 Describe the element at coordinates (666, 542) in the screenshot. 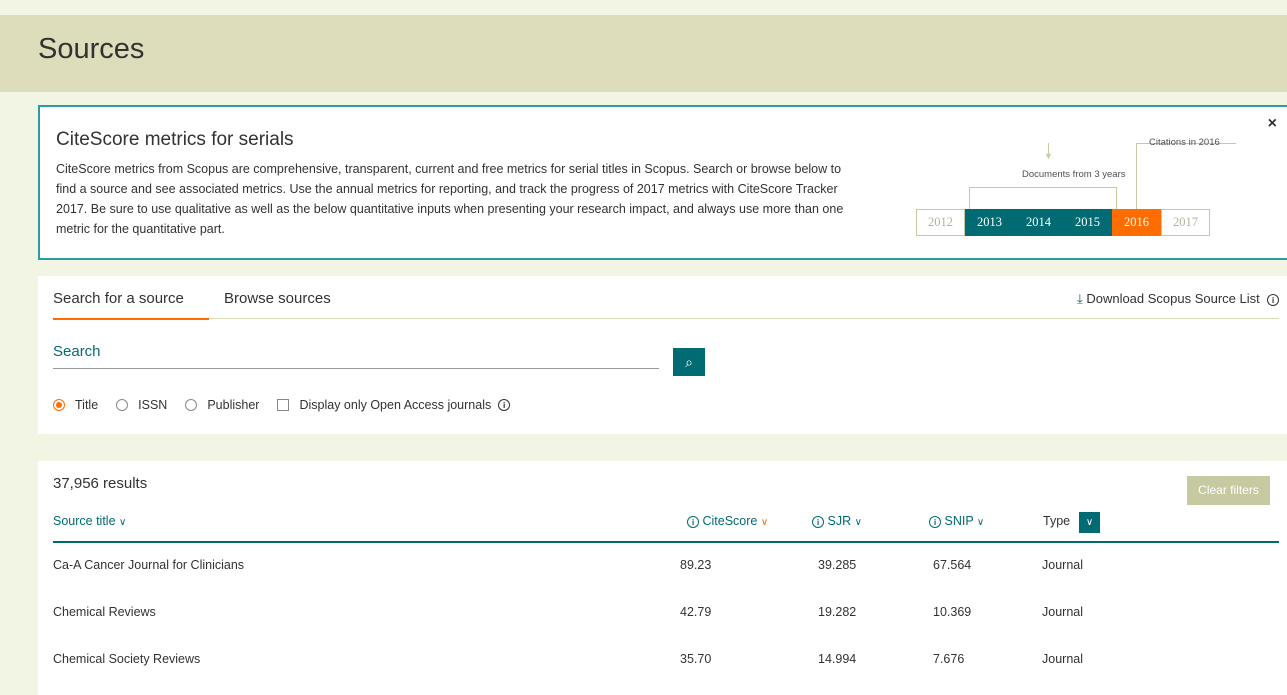

I see `table-header-divider` at that location.